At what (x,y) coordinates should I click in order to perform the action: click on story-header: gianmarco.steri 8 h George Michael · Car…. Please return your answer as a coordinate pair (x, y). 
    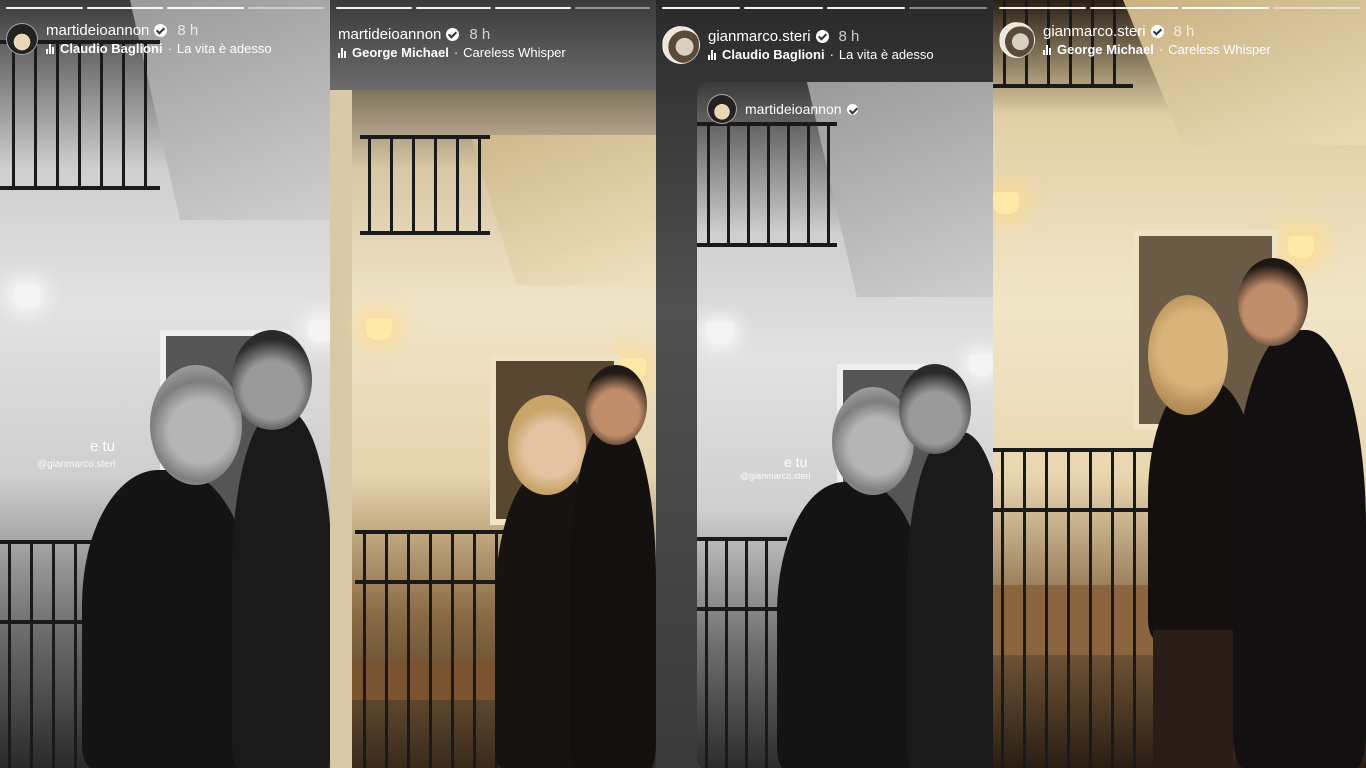
    Looking at the image, I should click on (1179, 40).